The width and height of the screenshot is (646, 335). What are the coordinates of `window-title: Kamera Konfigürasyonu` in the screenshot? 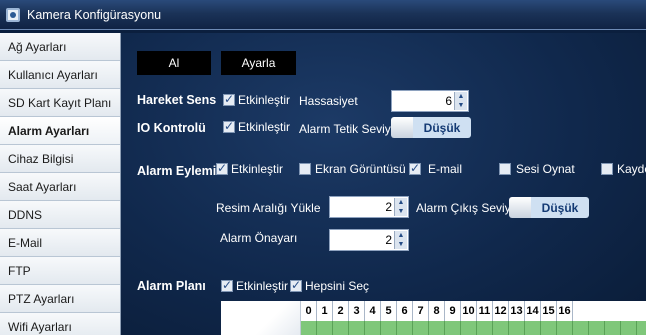 It's located at (94, 14).